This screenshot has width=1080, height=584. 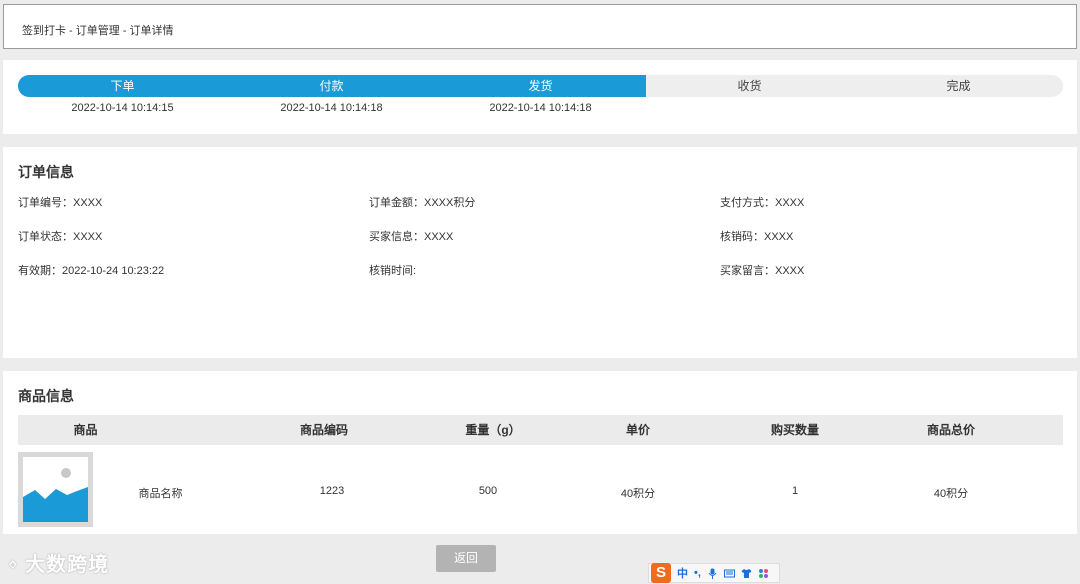 I want to click on product-thumbnail, so click(x=55, y=489).